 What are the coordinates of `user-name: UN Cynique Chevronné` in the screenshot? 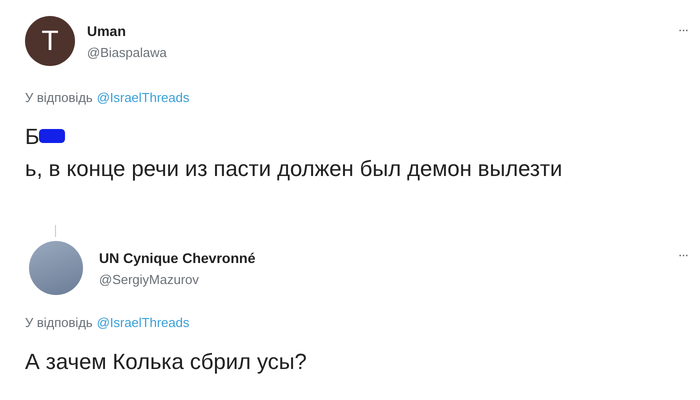 It's located at (388, 258).